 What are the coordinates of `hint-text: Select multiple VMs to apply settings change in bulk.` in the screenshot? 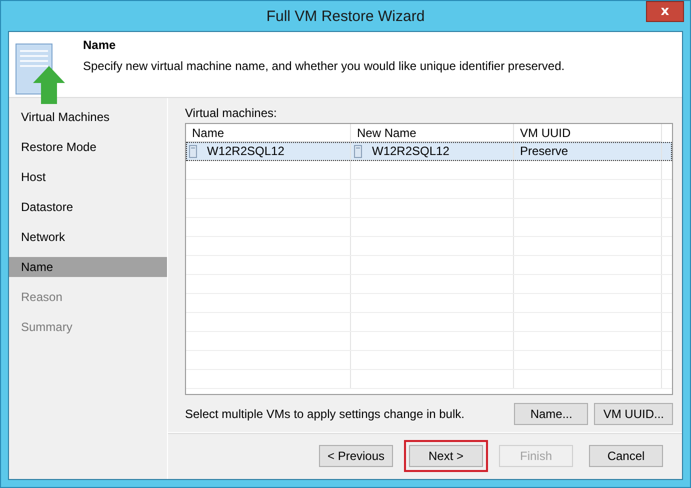 It's located at (324, 414).